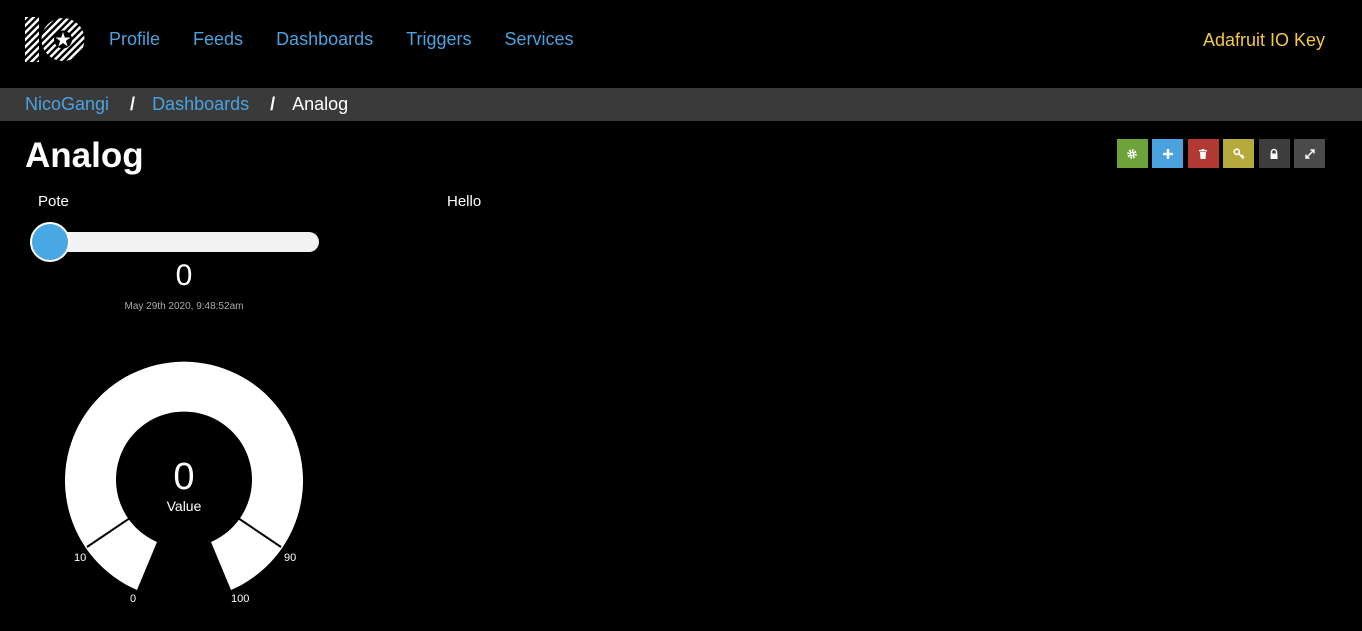  What do you see at coordinates (184, 477) in the screenshot?
I see `gauge-value: 0` at bounding box center [184, 477].